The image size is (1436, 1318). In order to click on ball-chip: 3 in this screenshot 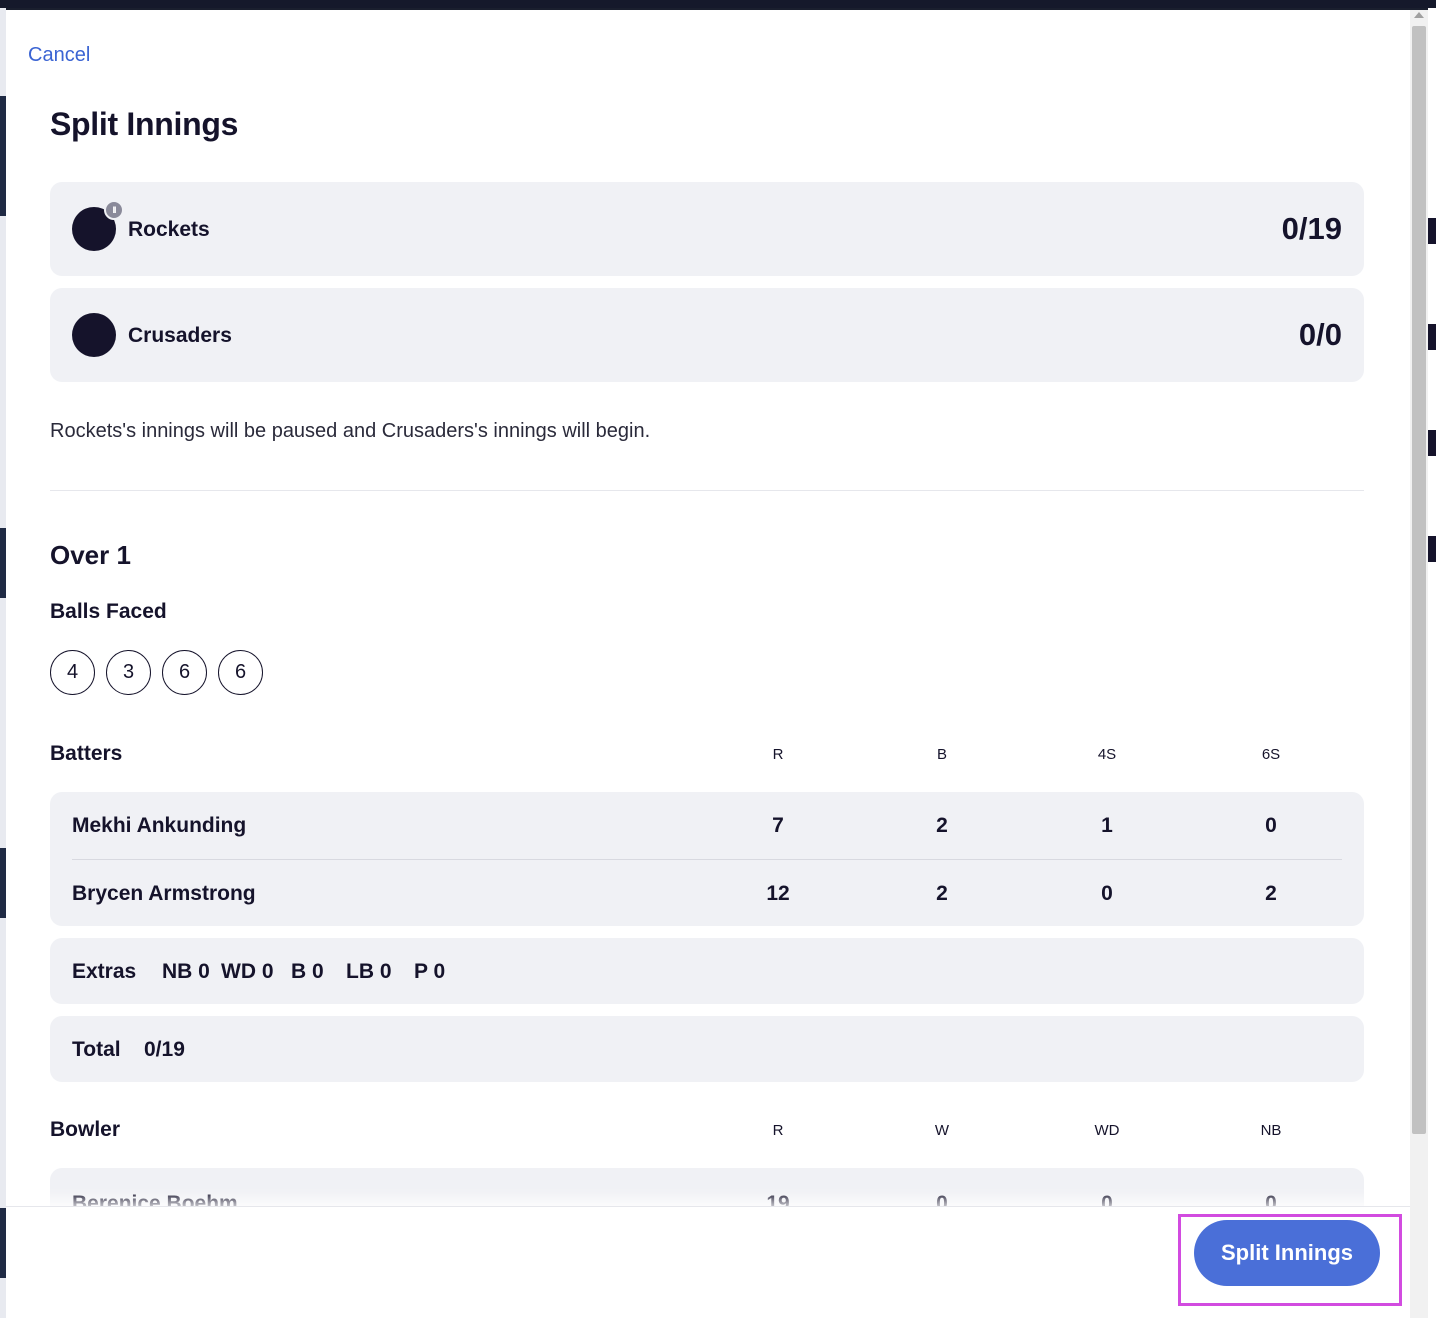, I will do `click(128, 672)`.